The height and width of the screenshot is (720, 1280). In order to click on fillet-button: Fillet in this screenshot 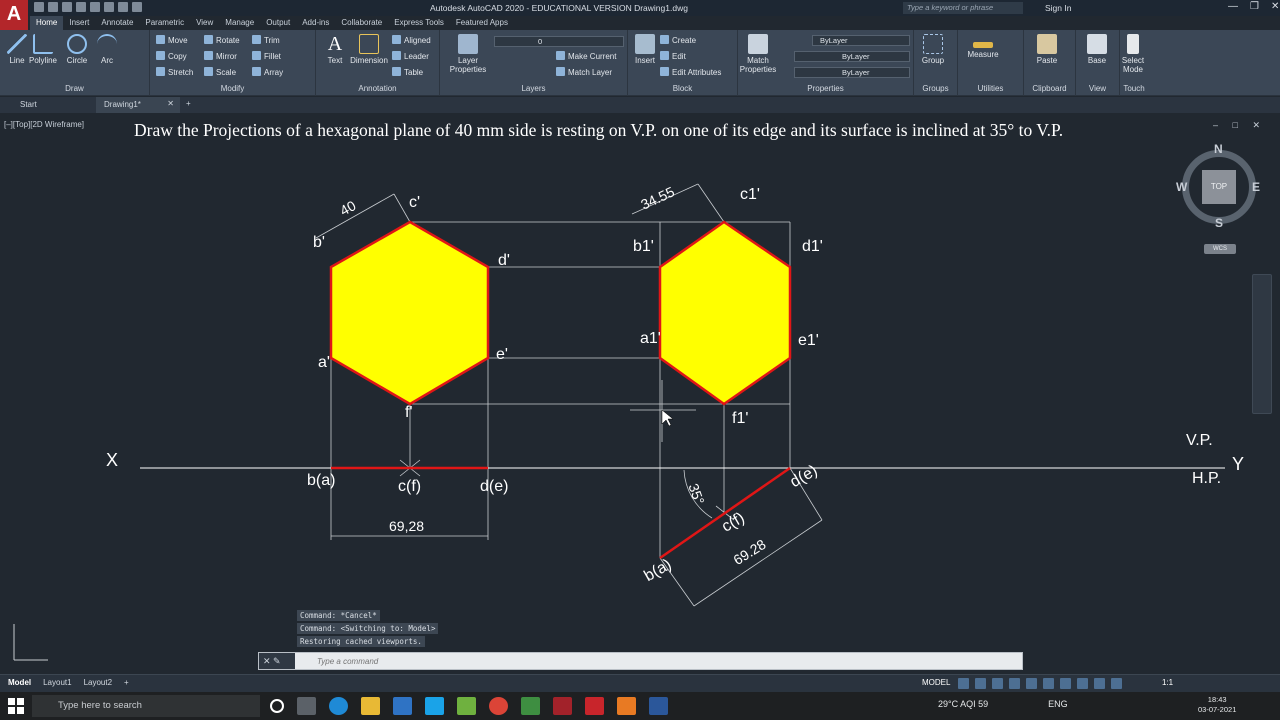, I will do `click(266, 57)`.